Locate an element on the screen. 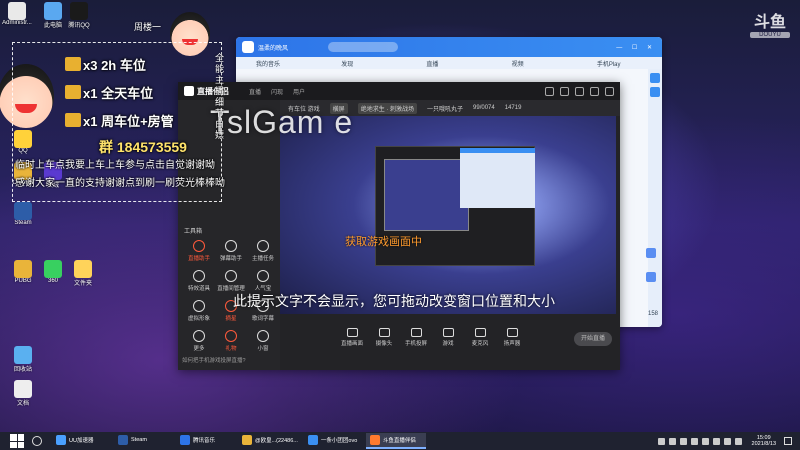 The width and height of the screenshot is (800, 450). desktop-icon: 文件夹 is located at coordinates (83, 273).